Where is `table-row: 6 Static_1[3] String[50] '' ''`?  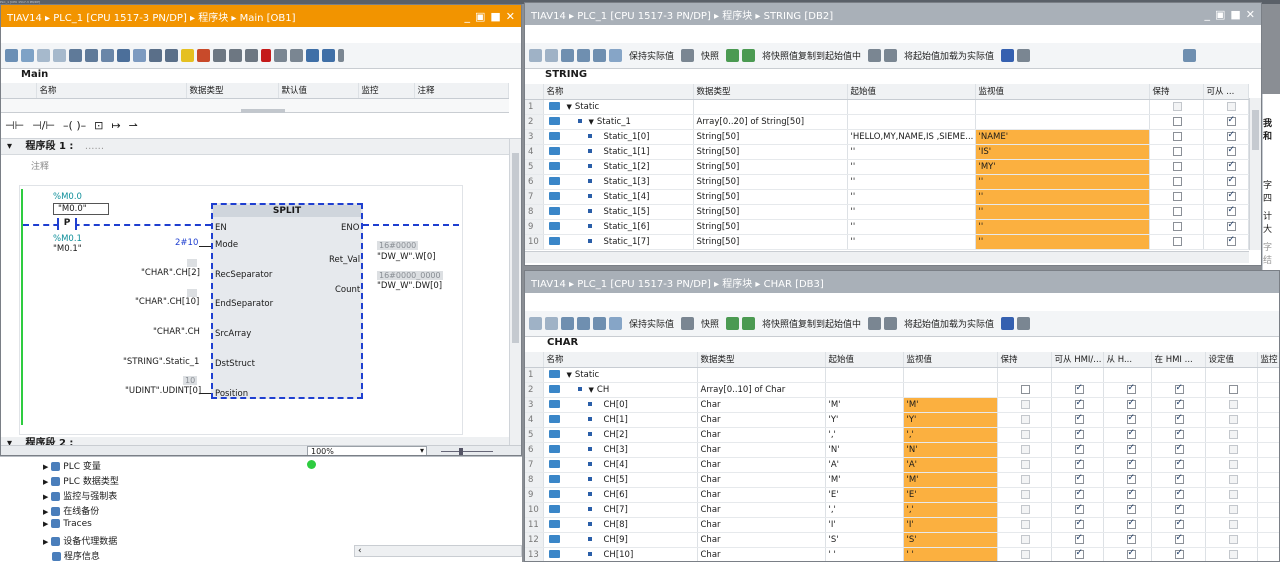 table-row: 6 Static_1[3] String[50] '' '' is located at coordinates (887, 182).